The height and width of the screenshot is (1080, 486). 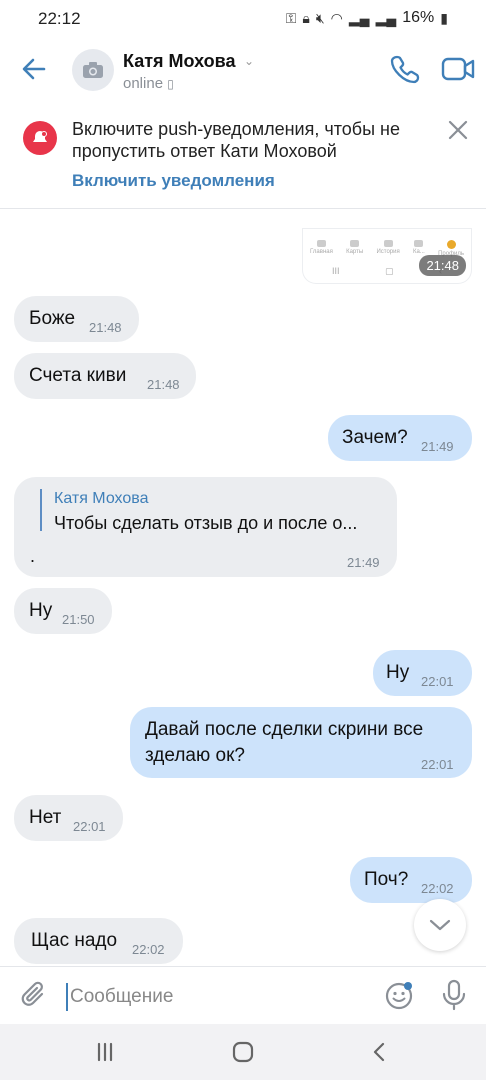 I want to click on incoming-message: Щас надо 22:02, so click(x=98, y=941).